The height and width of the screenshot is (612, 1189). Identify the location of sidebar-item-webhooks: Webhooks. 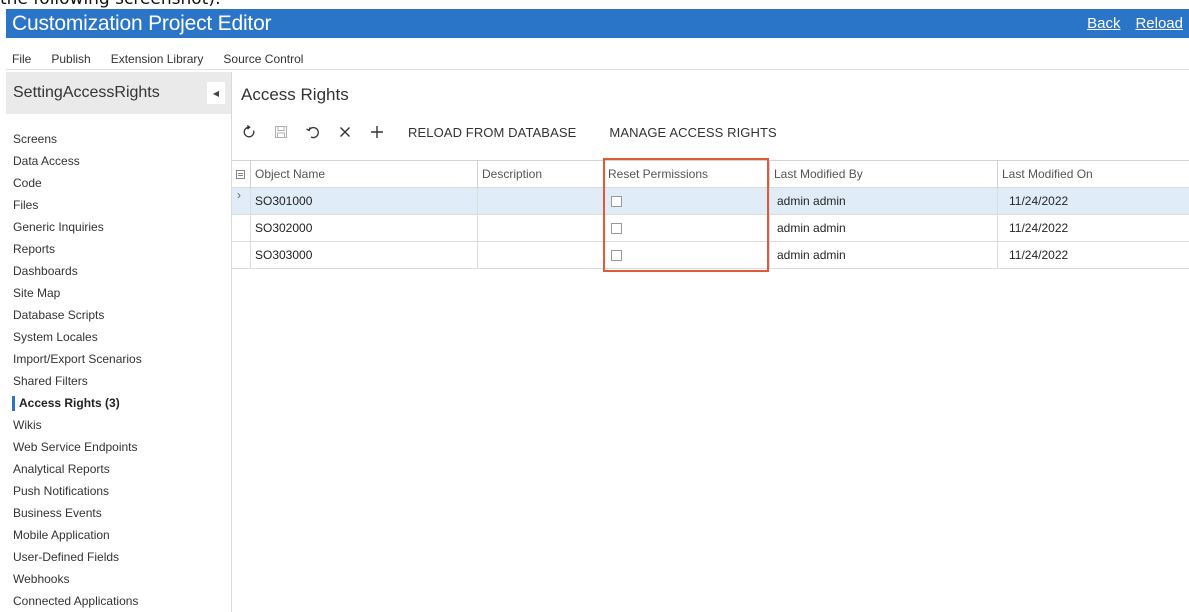
(118, 579).